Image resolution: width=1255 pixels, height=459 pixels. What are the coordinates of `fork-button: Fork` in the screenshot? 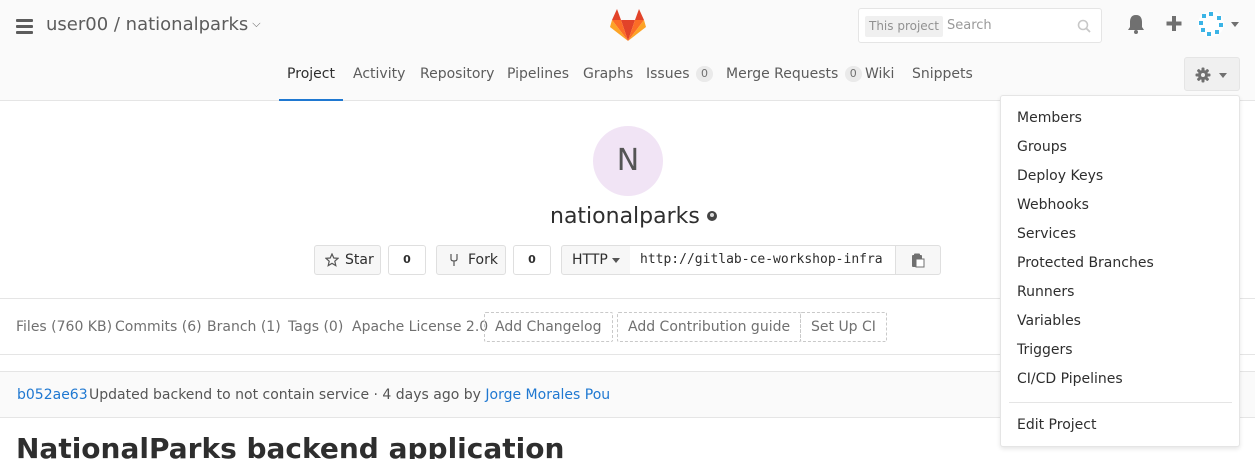 It's located at (471, 260).